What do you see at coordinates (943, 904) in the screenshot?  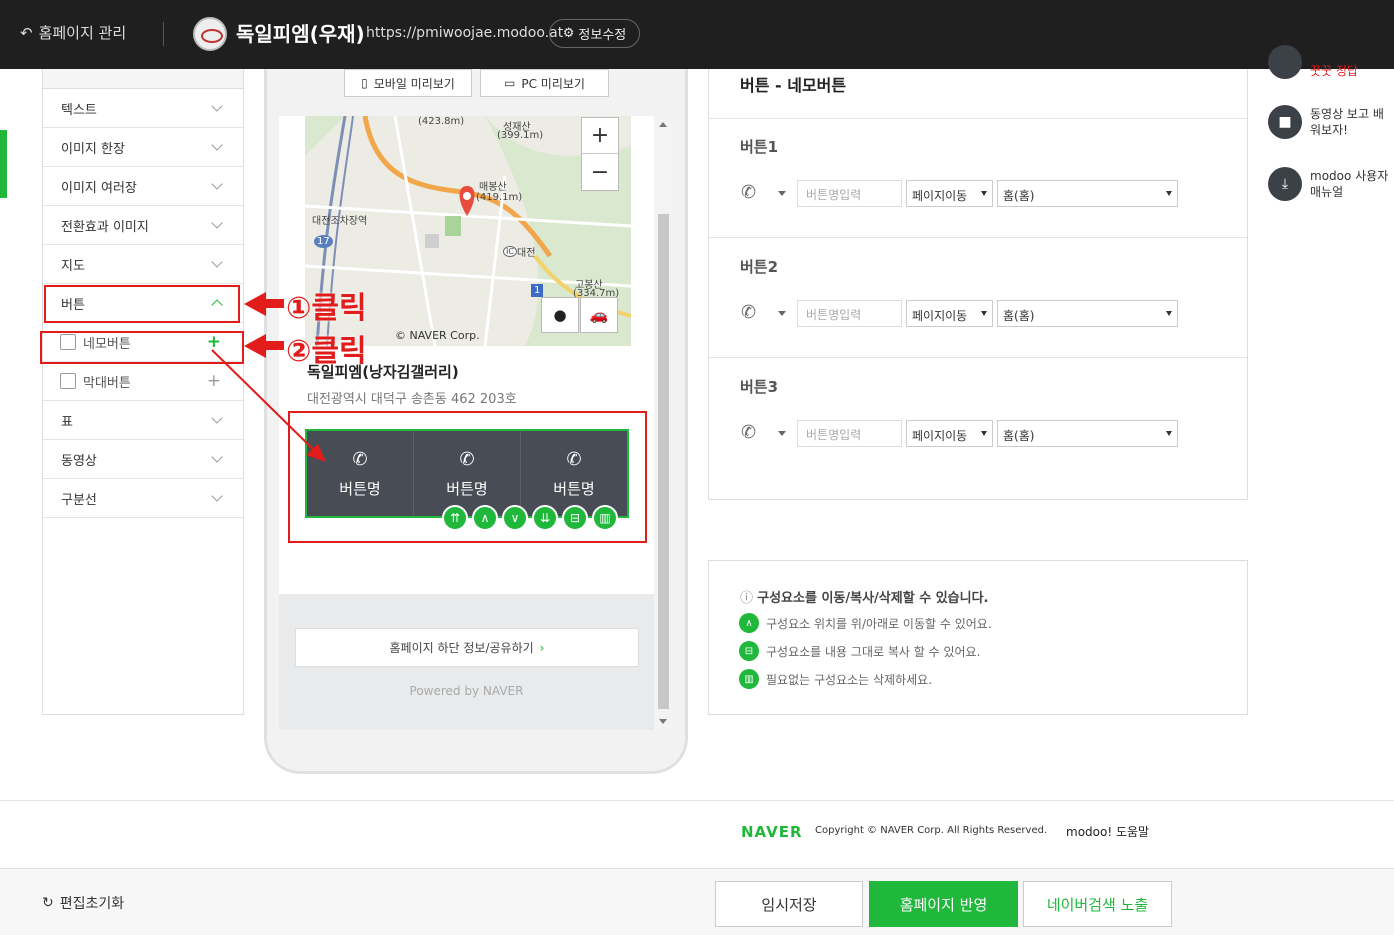 I see `publish-homepage-button: 홈페이지 반영` at bounding box center [943, 904].